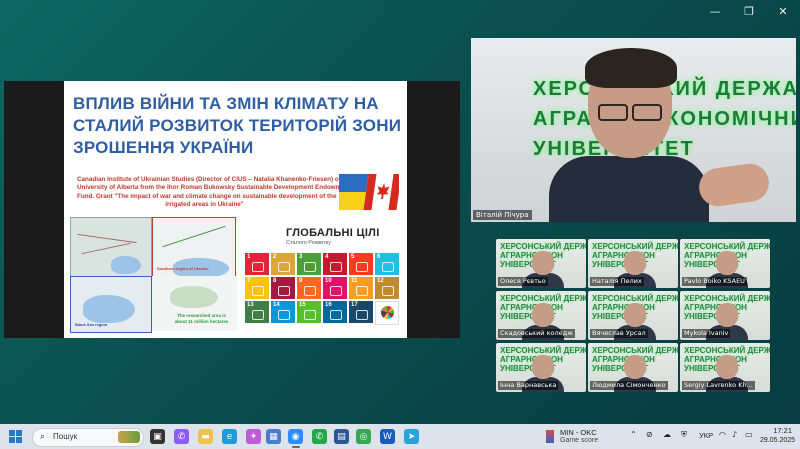 This screenshot has width=800, height=449. I want to click on sdg-goals-grid: 1 2 3 4 5 6 7 8 9 10 11 12 13 14 15 16 17, so click(323, 289).